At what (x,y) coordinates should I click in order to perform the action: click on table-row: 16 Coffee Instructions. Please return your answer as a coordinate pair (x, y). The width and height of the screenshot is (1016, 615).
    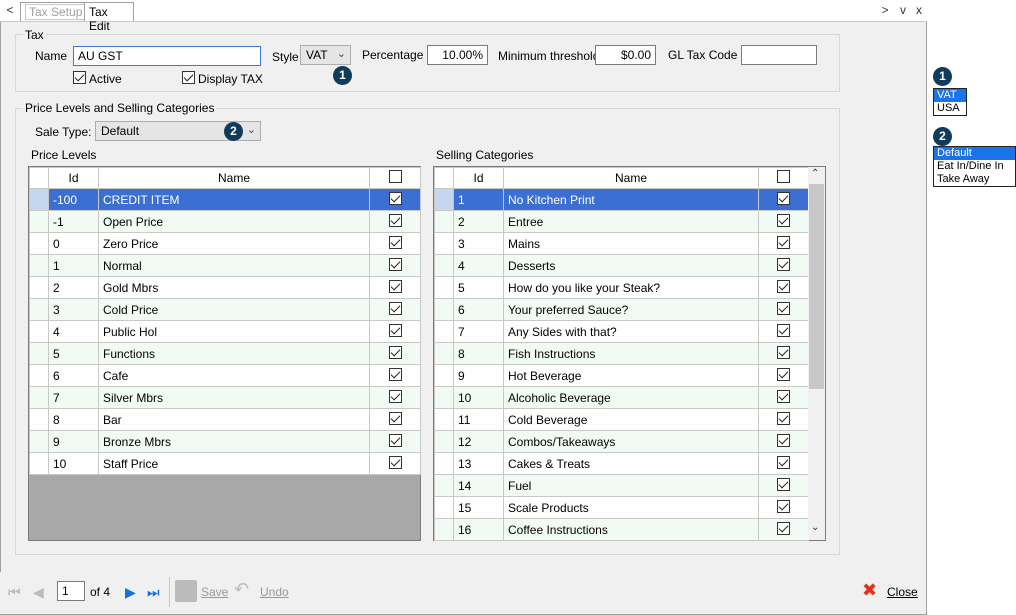
    Looking at the image, I should click on (621, 529).